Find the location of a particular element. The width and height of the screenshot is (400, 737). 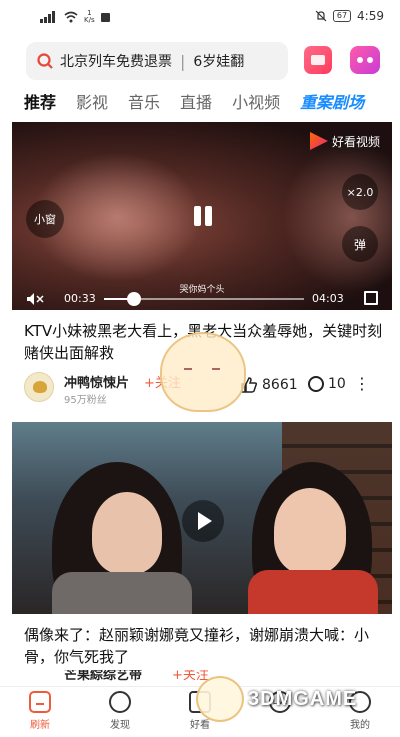

search-icon is located at coordinates (45, 61).